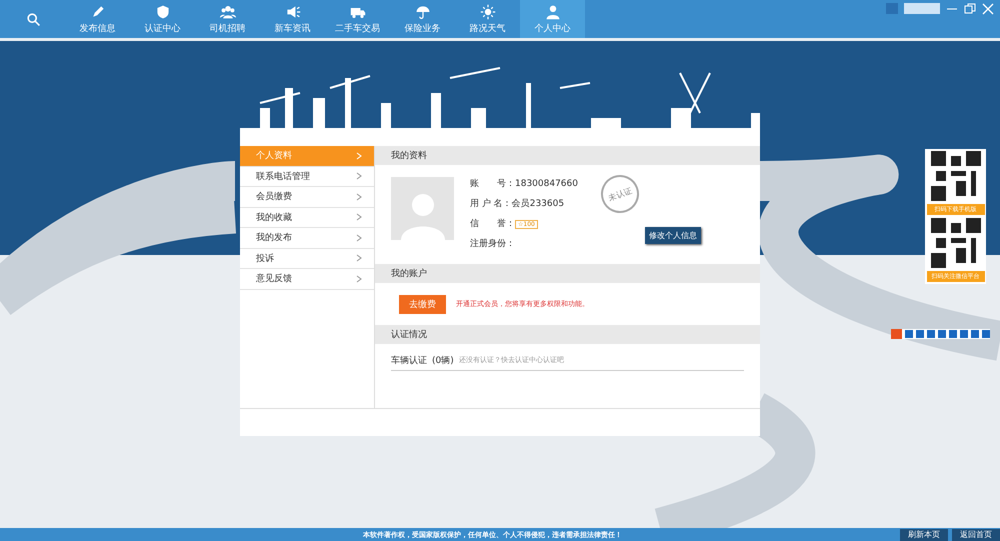 The height and width of the screenshot is (541, 1000). Describe the element at coordinates (567, 334) in the screenshot. I see `section-header: 认证情况` at that location.